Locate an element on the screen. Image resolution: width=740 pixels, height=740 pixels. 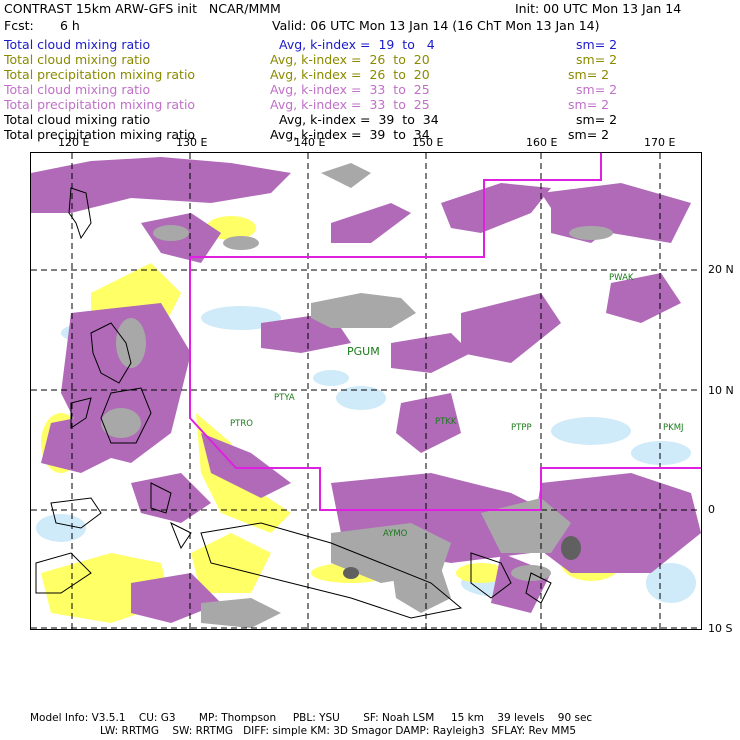
lon-label: 170 E is located at coordinates (660, 142).